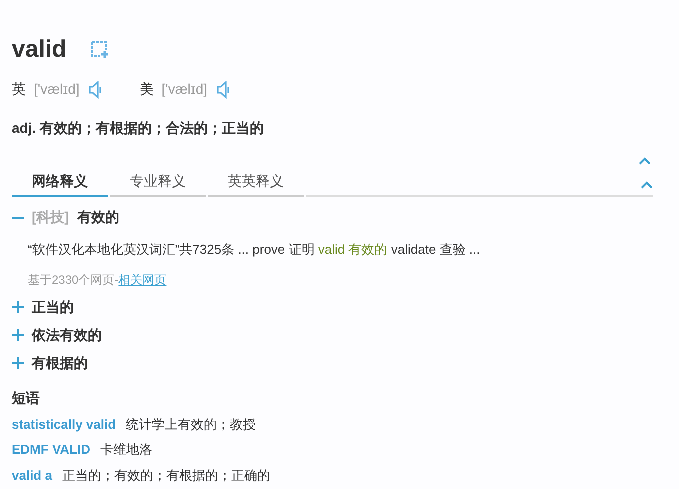 The height and width of the screenshot is (489, 679). I want to click on sense-meaning: 有效的, so click(98, 217).